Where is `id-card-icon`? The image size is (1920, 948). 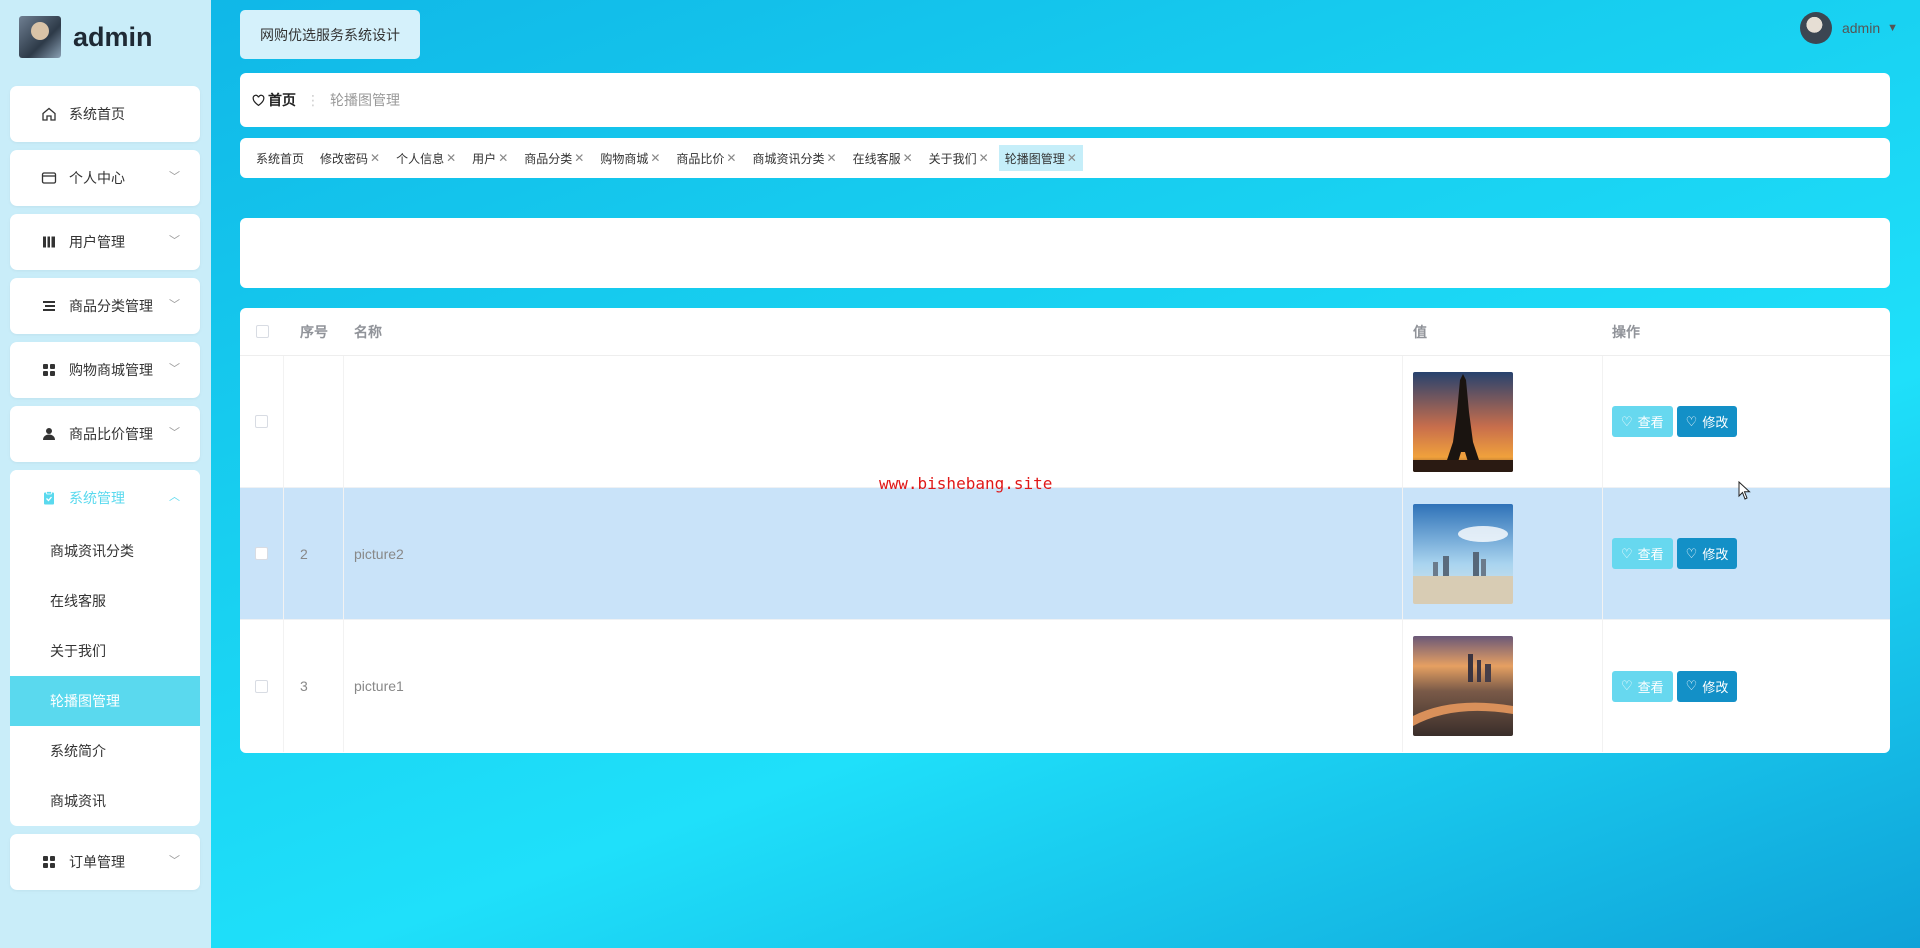
id-card-icon is located at coordinates (49, 178).